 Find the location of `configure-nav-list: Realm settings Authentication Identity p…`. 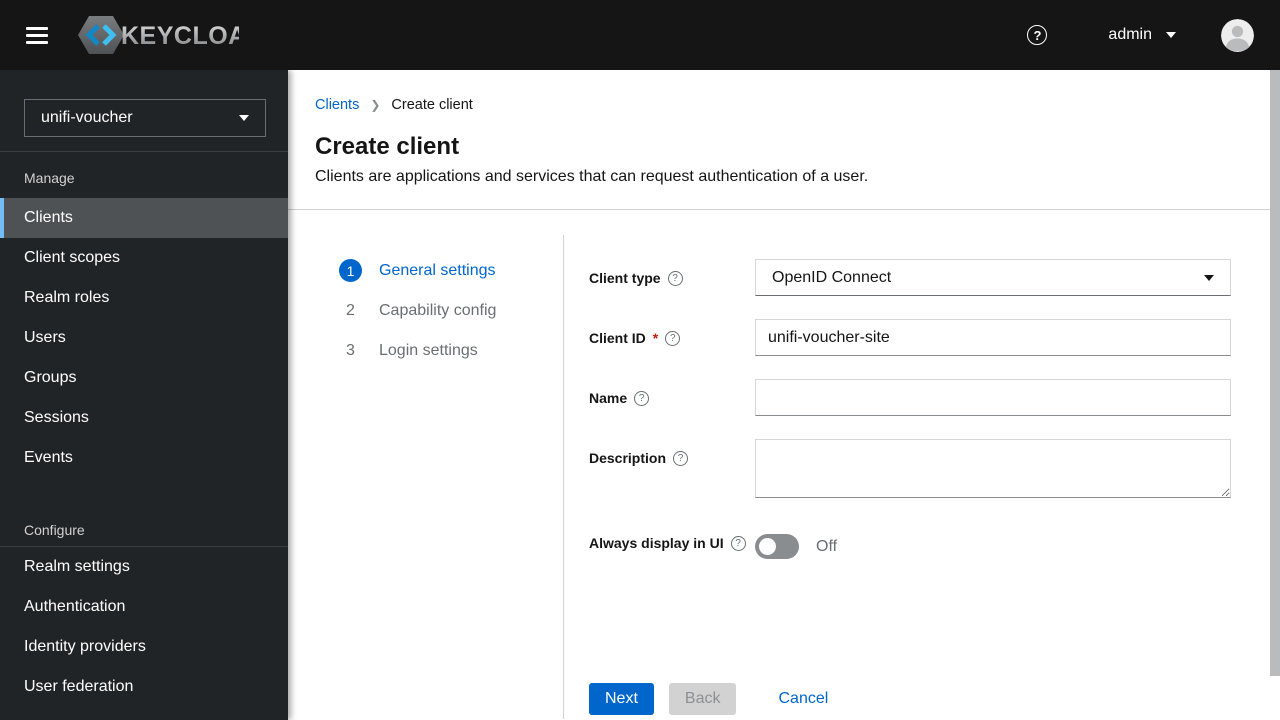

configure-nav-list: Realm settings Authentication Identity p… is located at coordinates (144, 627).